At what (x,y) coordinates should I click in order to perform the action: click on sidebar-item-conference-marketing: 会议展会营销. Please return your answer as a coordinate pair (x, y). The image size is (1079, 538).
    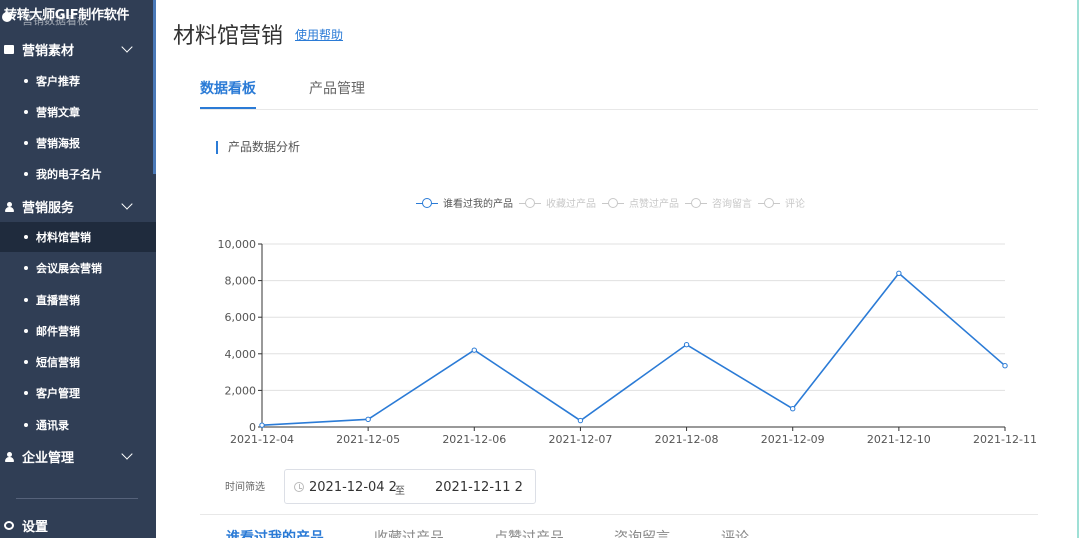
    Looking at the image, I should click on (78, 268).